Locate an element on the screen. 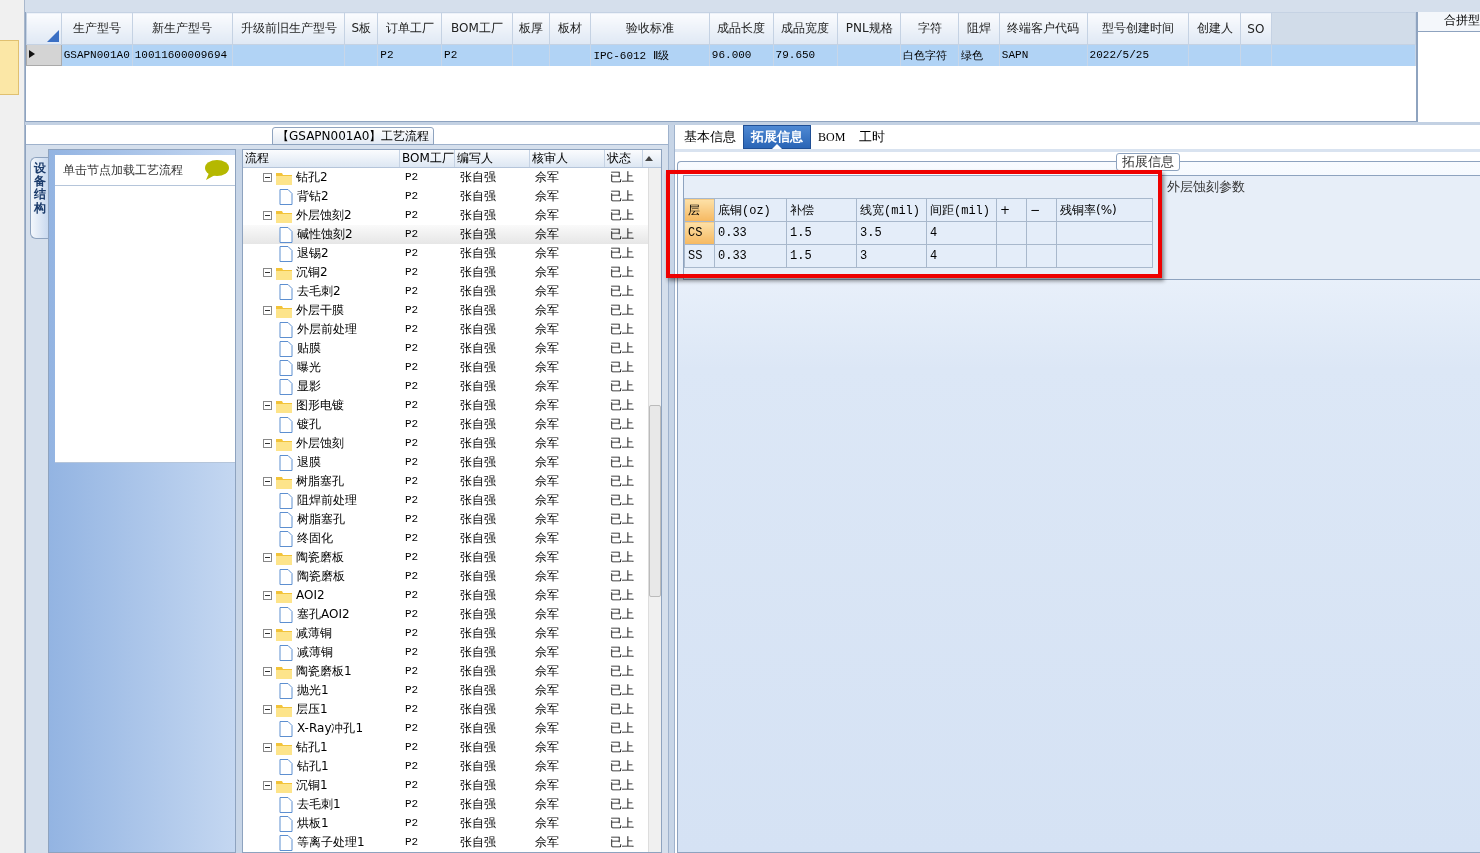  tree-row: 曝光 P2 张自强 佘军 已上 is located at coordinates (445, 367).